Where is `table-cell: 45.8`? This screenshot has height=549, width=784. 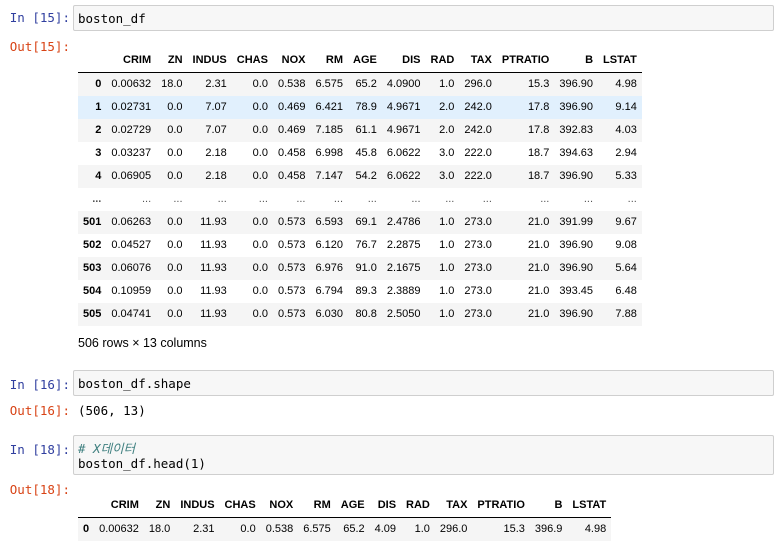
table-cell: 45.8 is located at coordinates (366, 153).